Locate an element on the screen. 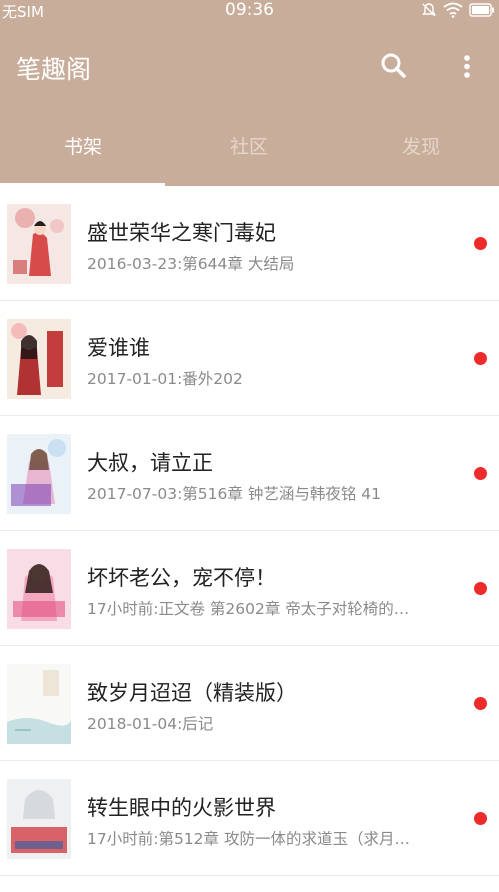 Image resolution: width=499 pixels, height=892 pixels. book-title: 爱谁谁 is located at coordinates (118, 348).